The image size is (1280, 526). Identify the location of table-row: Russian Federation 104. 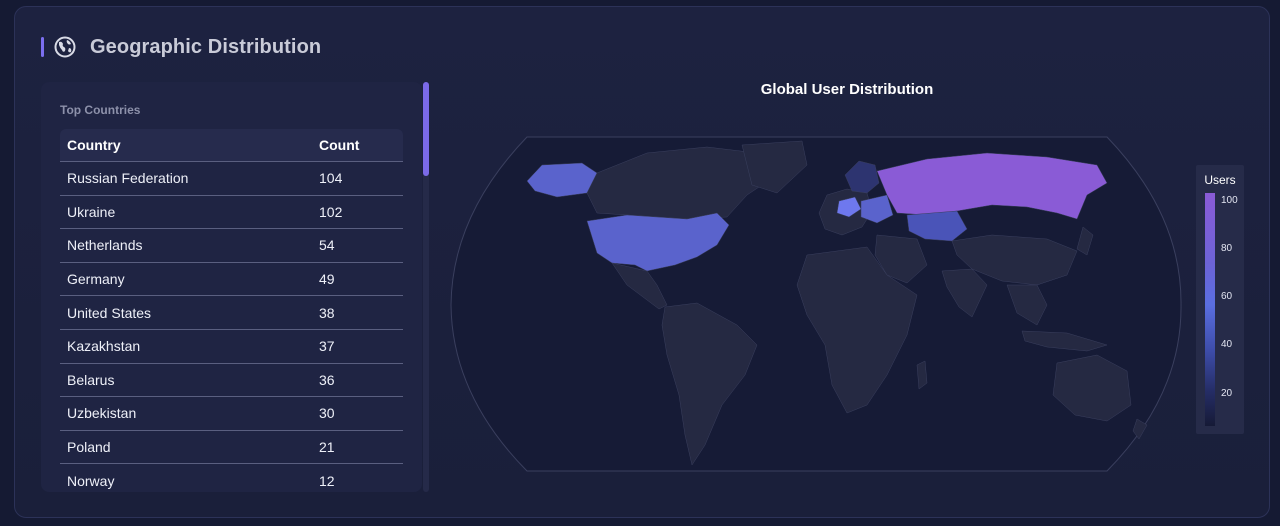
(231, 179).